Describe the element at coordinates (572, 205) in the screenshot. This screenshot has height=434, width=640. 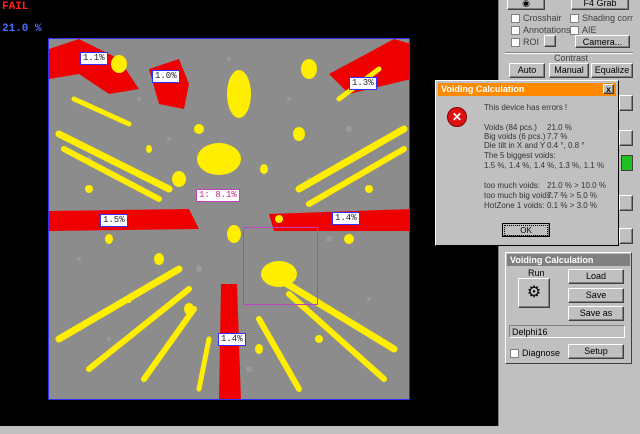
I see `error-value: 0.1 % > 3.0 %` at that location.